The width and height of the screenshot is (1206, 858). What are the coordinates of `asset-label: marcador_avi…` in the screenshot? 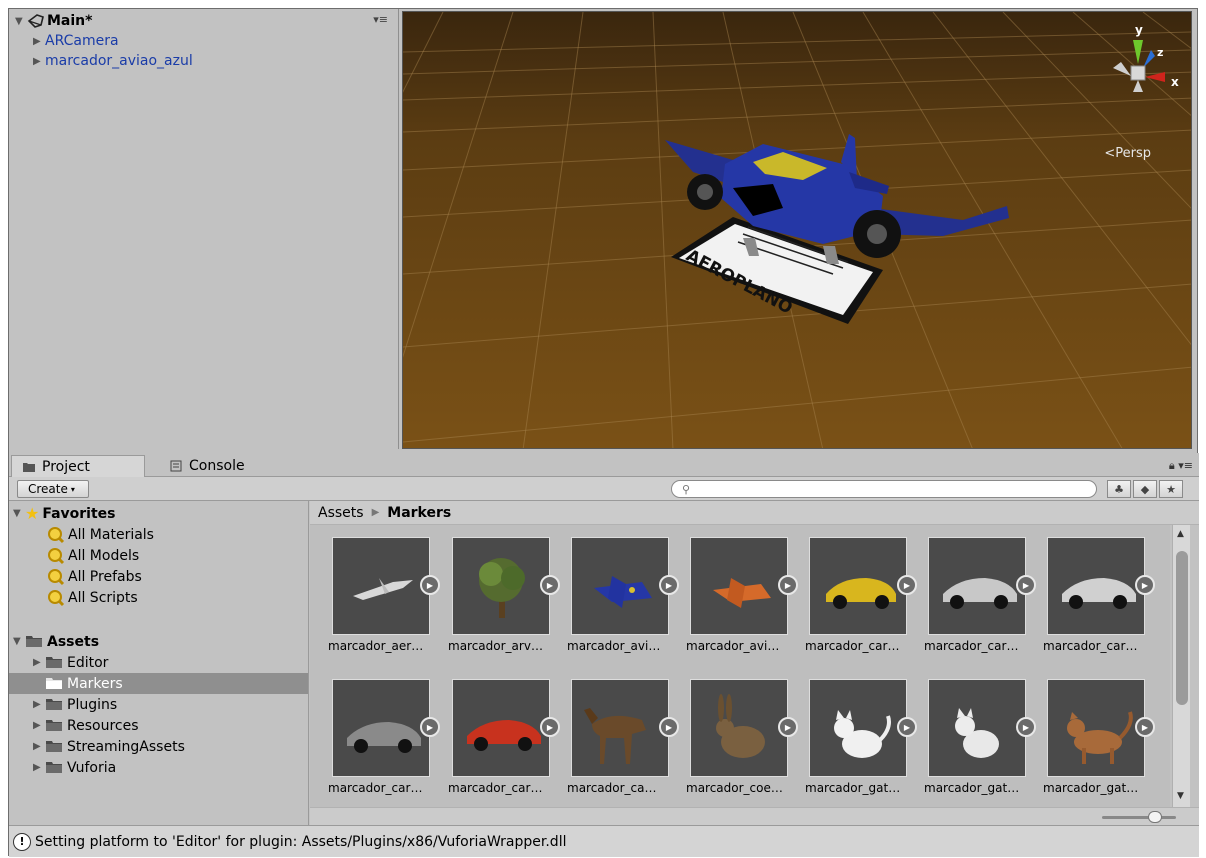 It's located at (733, 646).